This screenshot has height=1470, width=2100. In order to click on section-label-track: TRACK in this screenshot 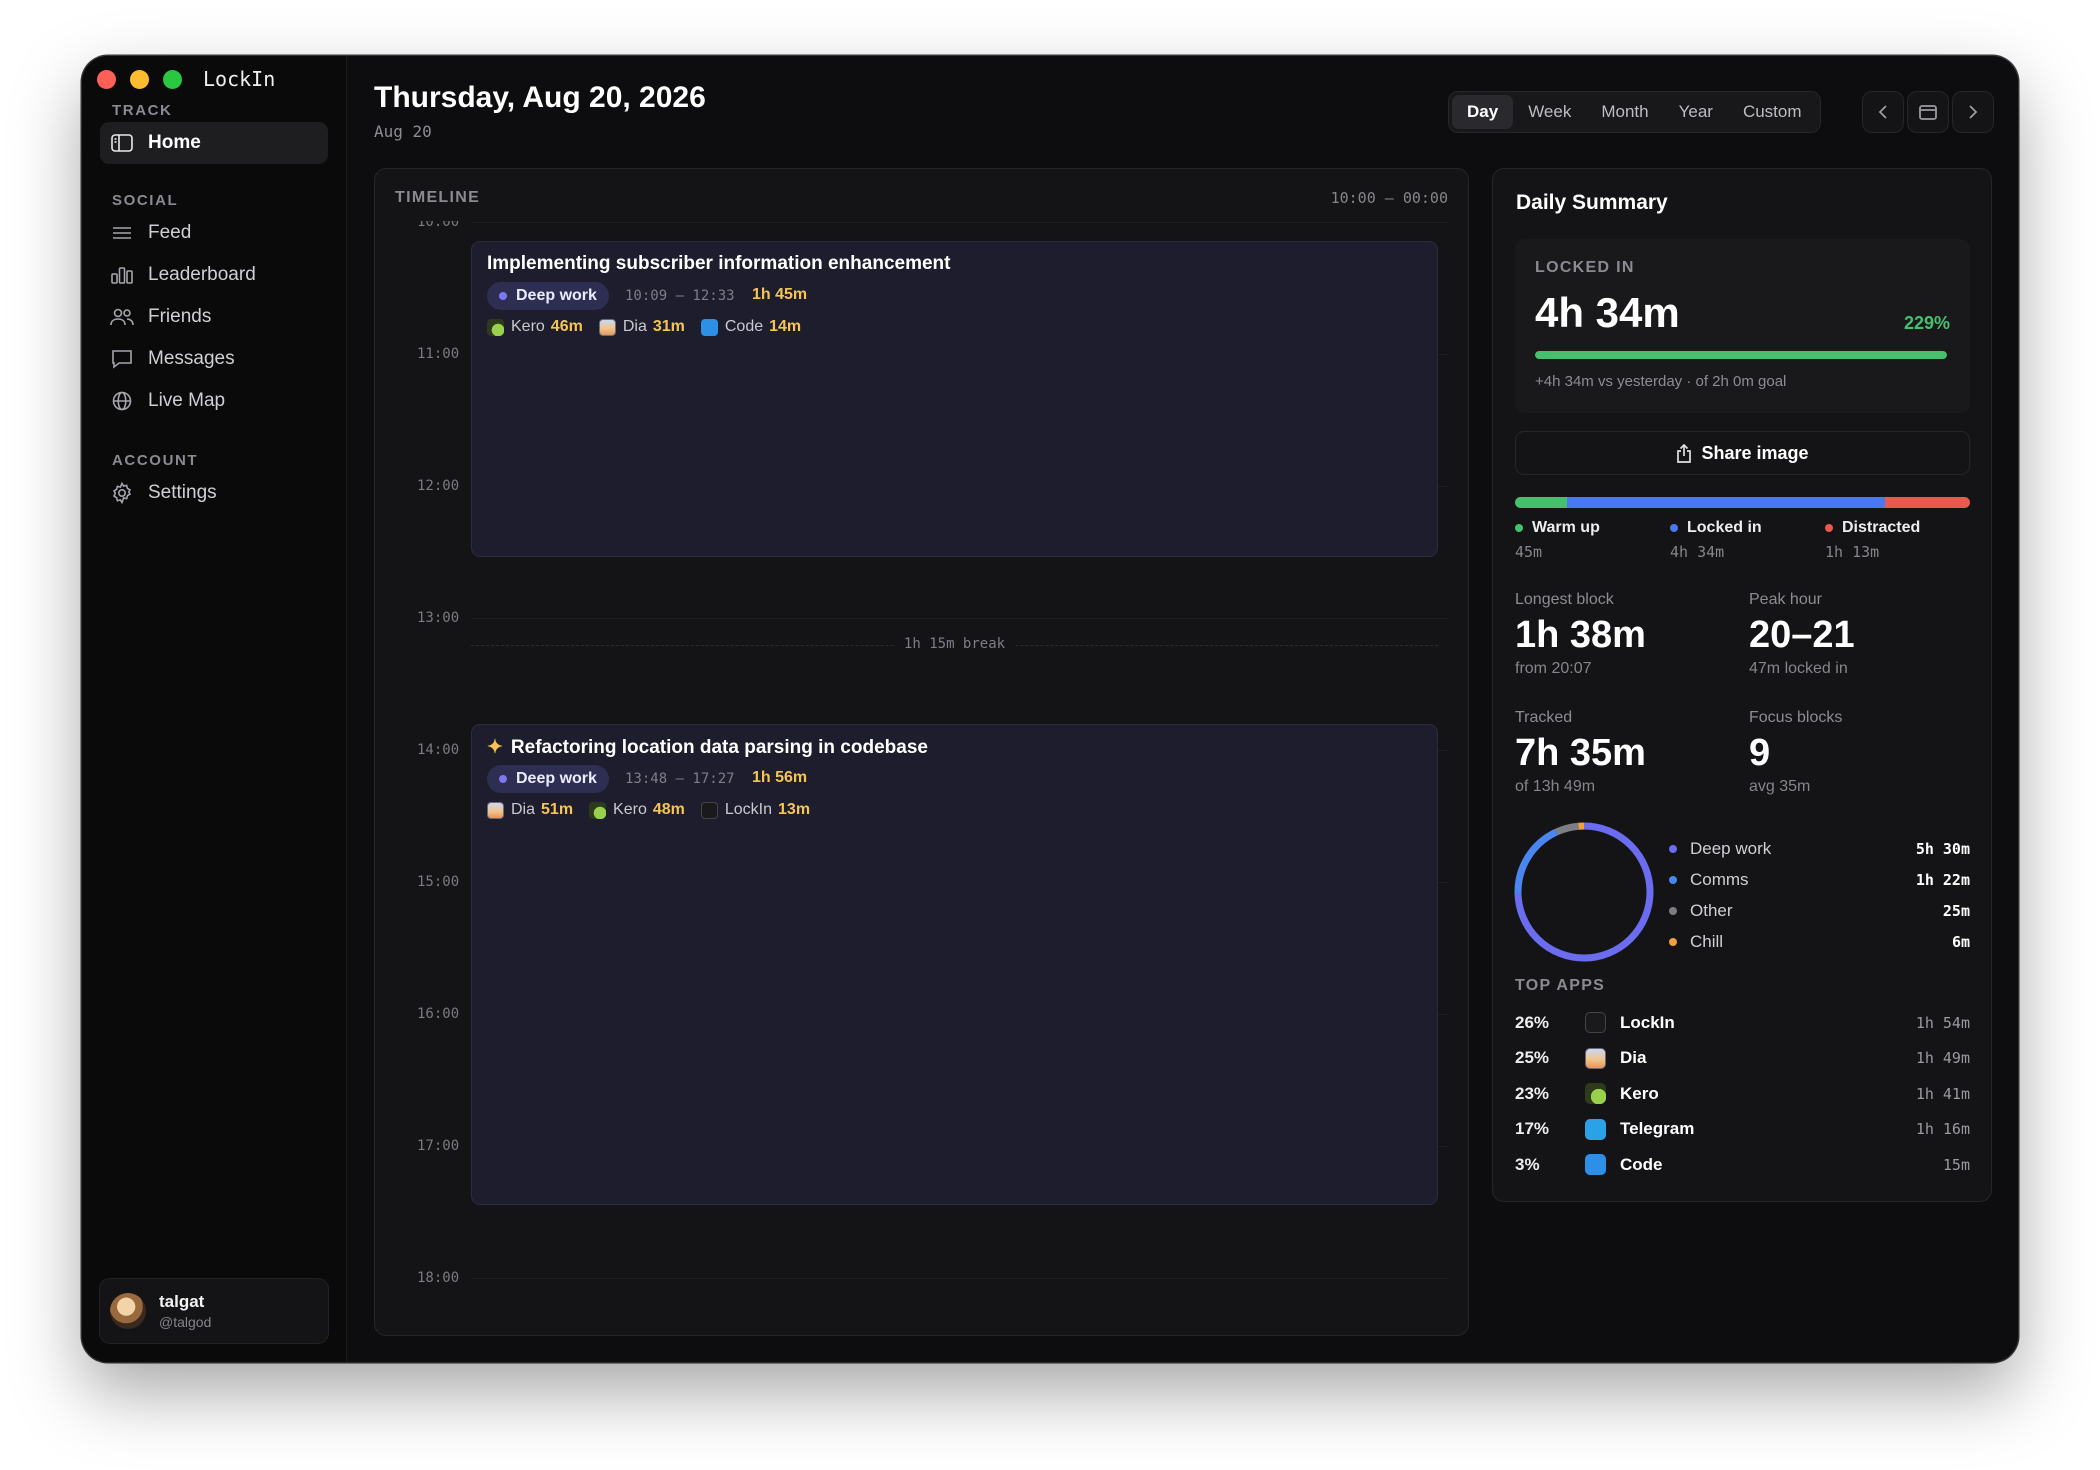, I will do `click(142, 110)`.